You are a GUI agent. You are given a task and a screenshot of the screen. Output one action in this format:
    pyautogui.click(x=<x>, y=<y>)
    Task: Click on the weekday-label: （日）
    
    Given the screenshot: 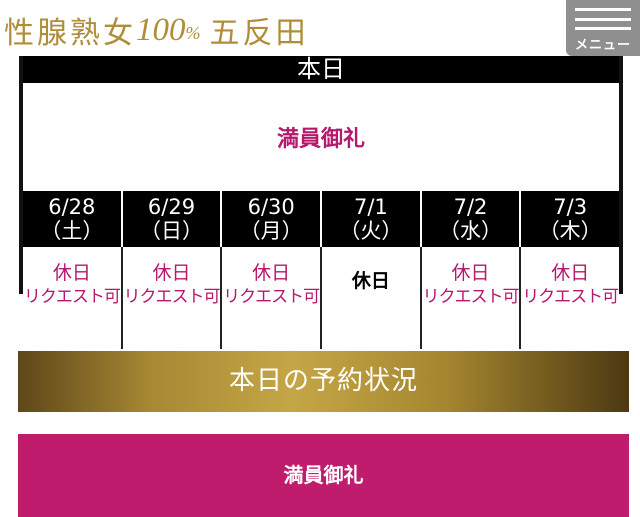 What is the action you would take?
    pyautogui.click(x=171, y=231)
    